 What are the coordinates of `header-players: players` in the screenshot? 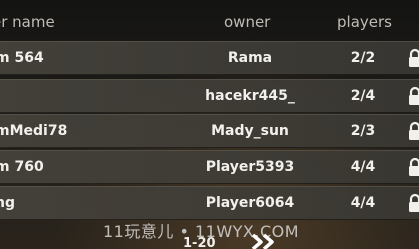 It's located at (364, 22).